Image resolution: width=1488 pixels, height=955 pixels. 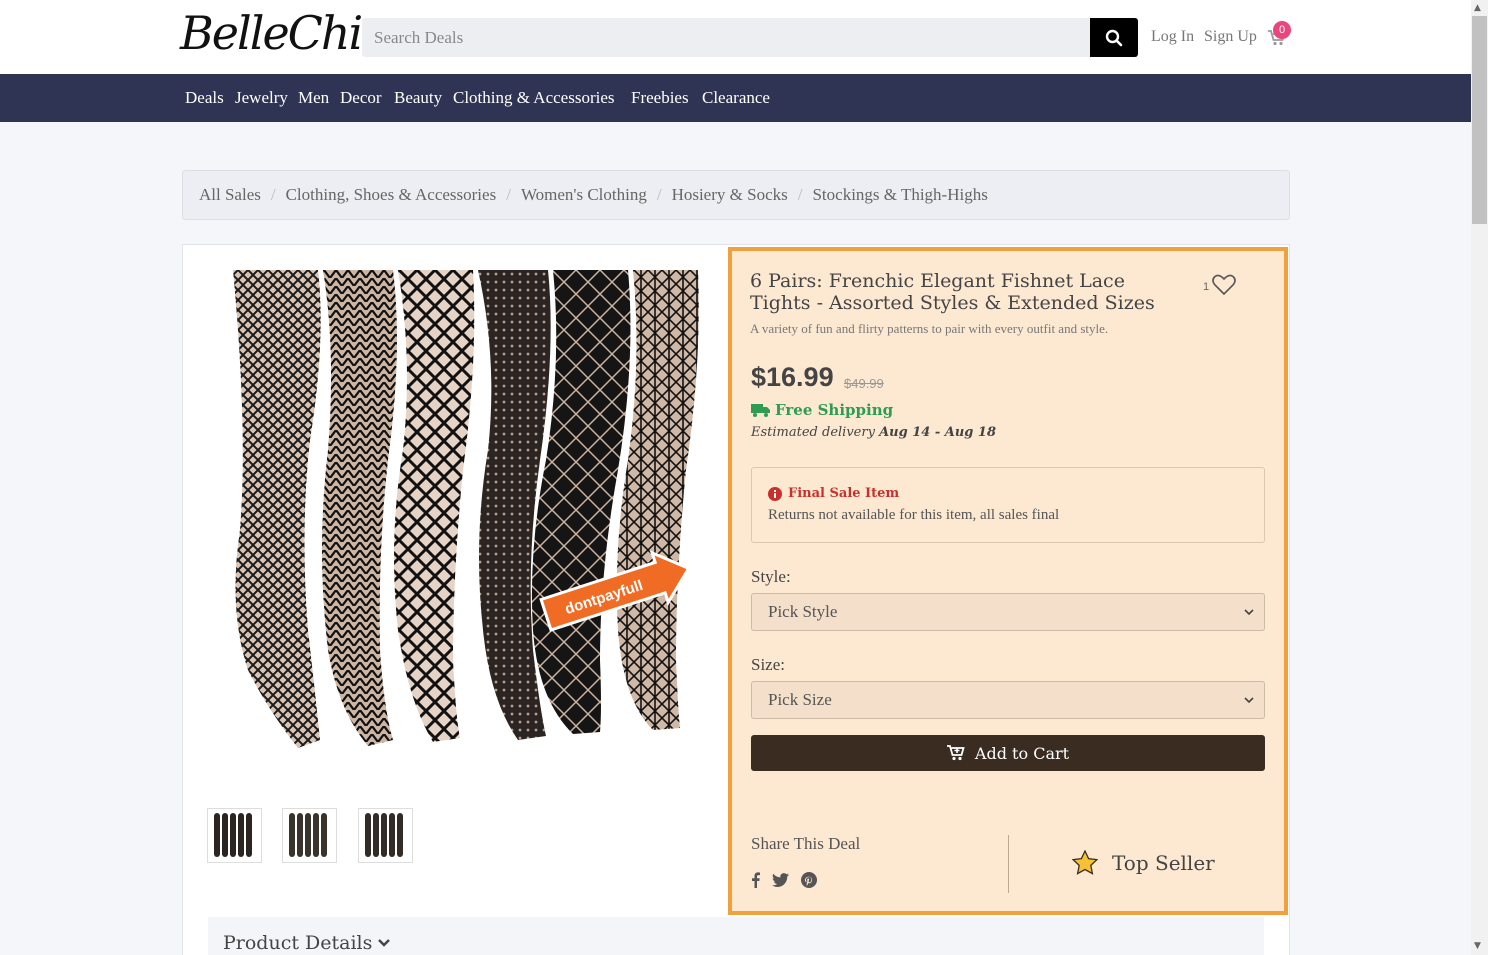 What do you see at coordinates (313, 98) in the screenshot?
I see `nav-item-men: Men` at bounding box center [313, 98].